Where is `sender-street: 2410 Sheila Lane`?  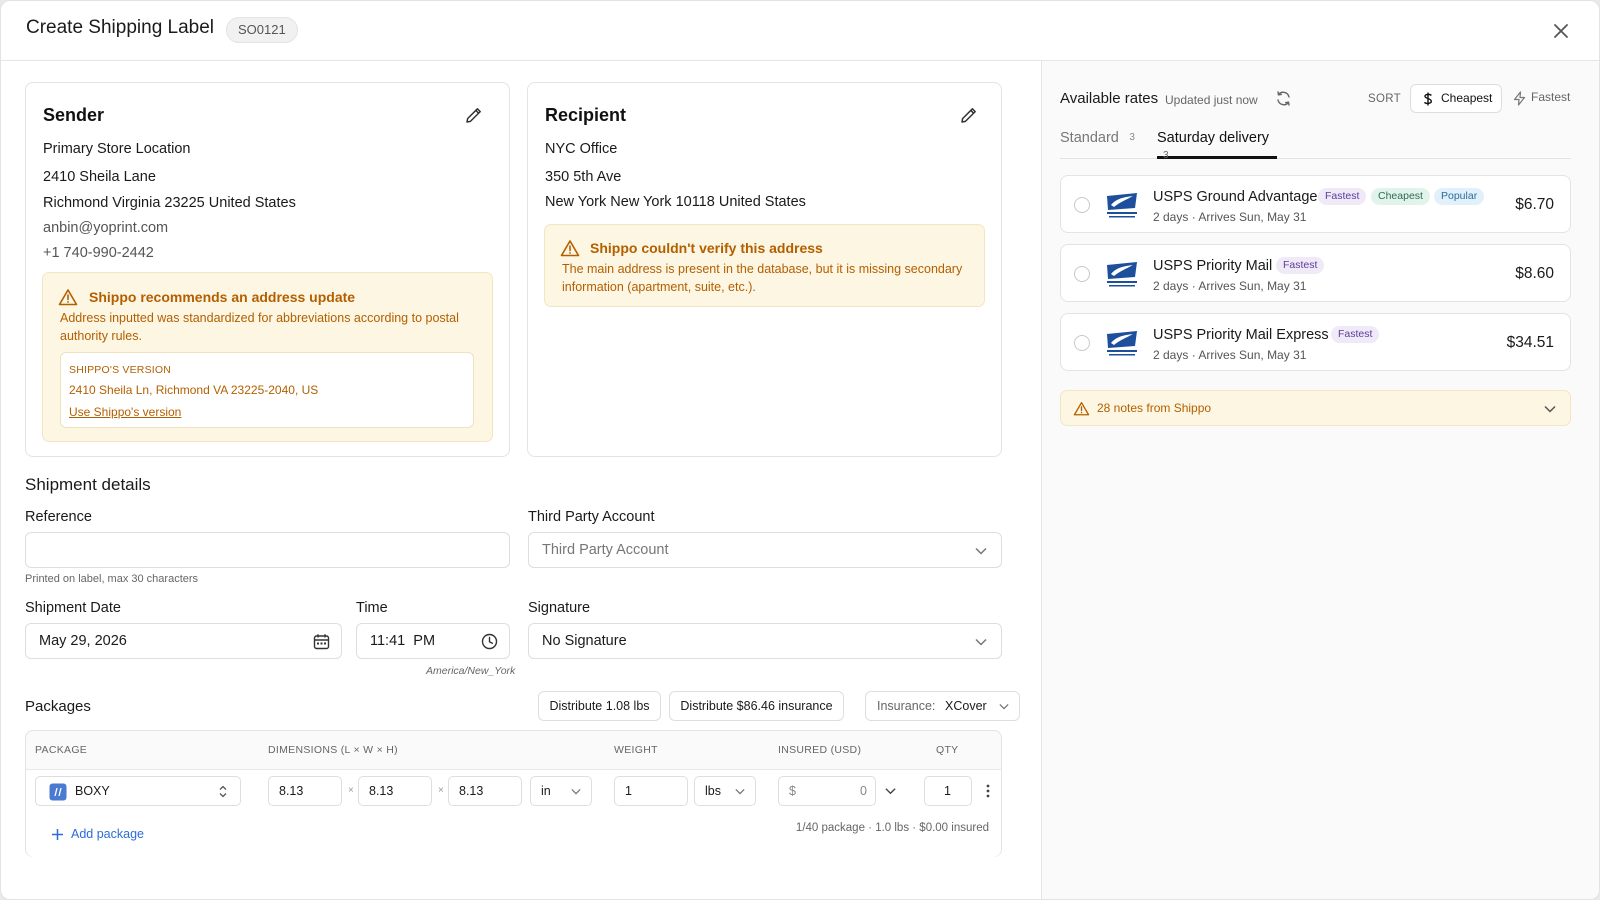
sender-street: 2410 Sheila Lane is located at coordinates (99, 177).